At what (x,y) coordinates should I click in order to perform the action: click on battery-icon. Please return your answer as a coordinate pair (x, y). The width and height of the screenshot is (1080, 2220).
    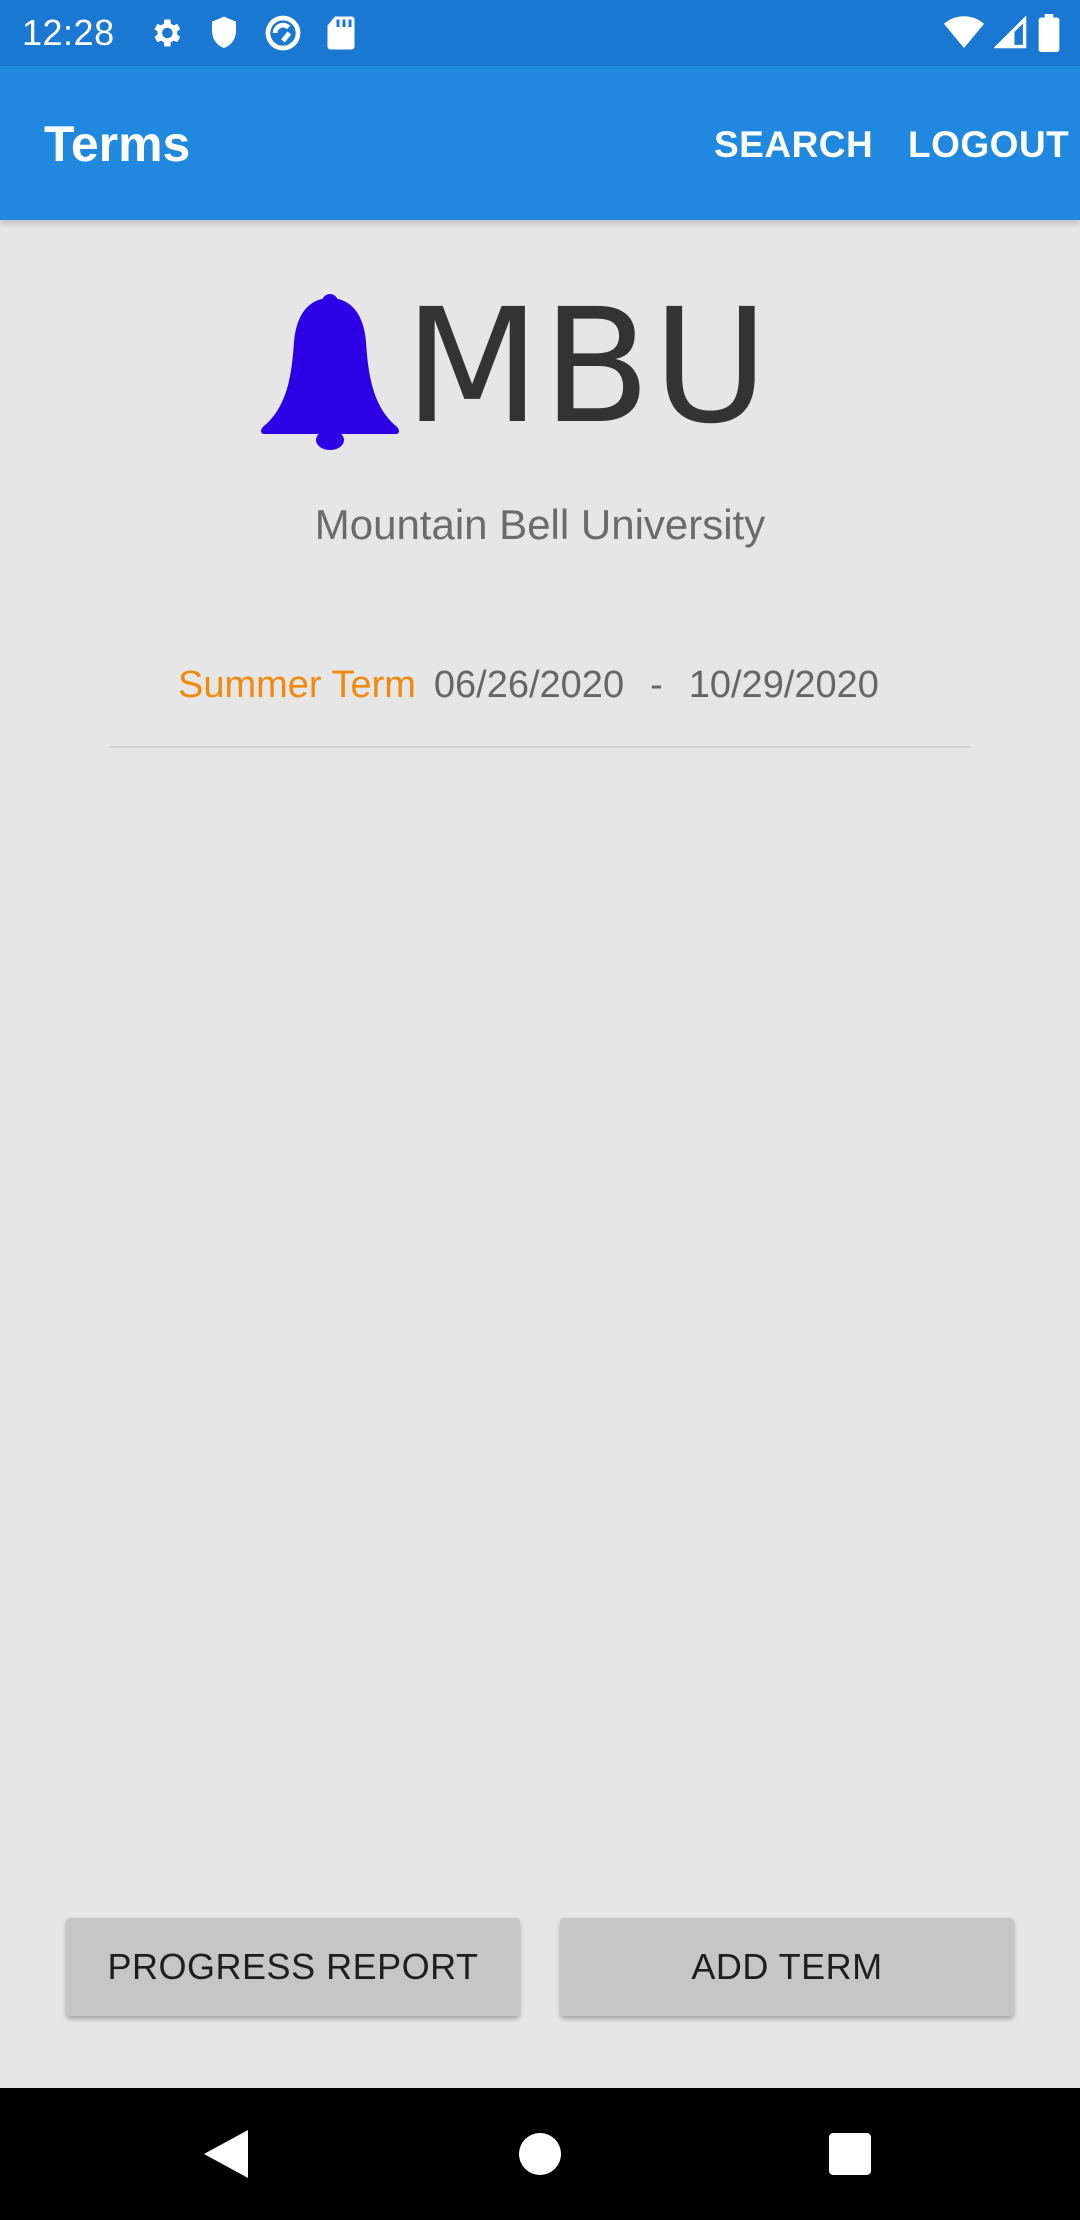
    Looking at the image, I should click on (1049, 33).